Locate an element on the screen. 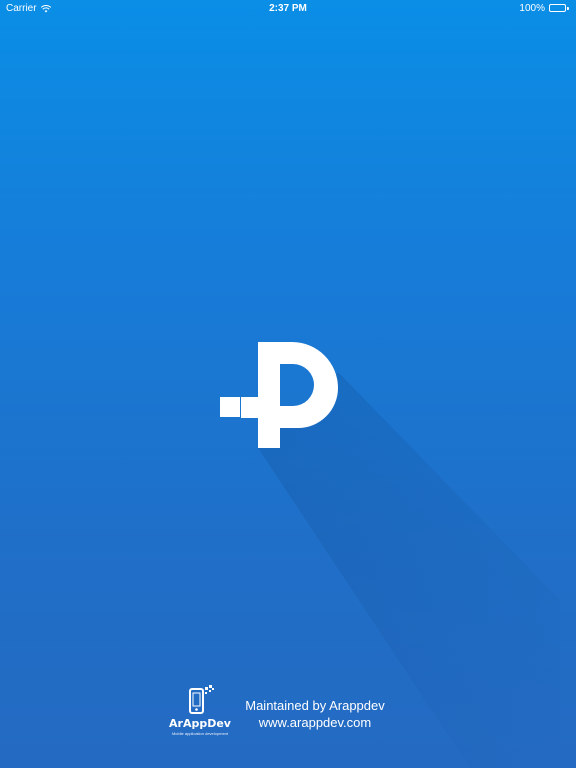  website-link: www.arappdev.com is located at coordinates (315, 723).